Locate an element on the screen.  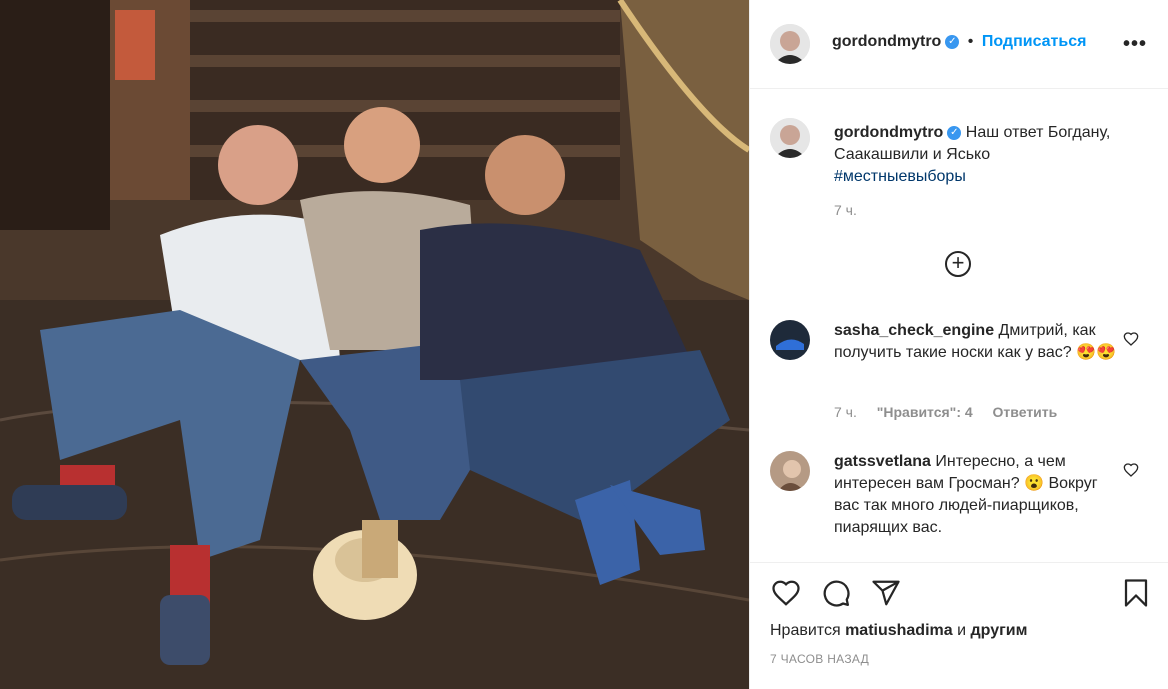
likes-summary: Нравится matiushadima и другим is located at coordinates (898, 631).